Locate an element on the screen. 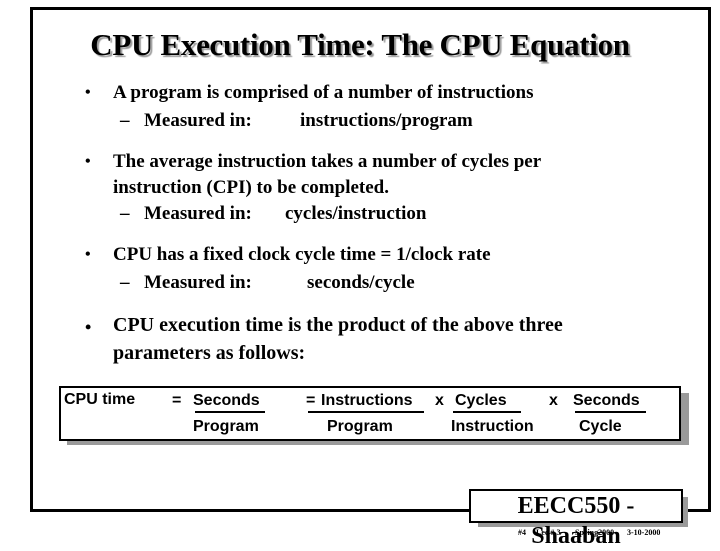 This screenshot has height=551, width=720. footer-slide-number: #4 is located at coordinates (522, 532).